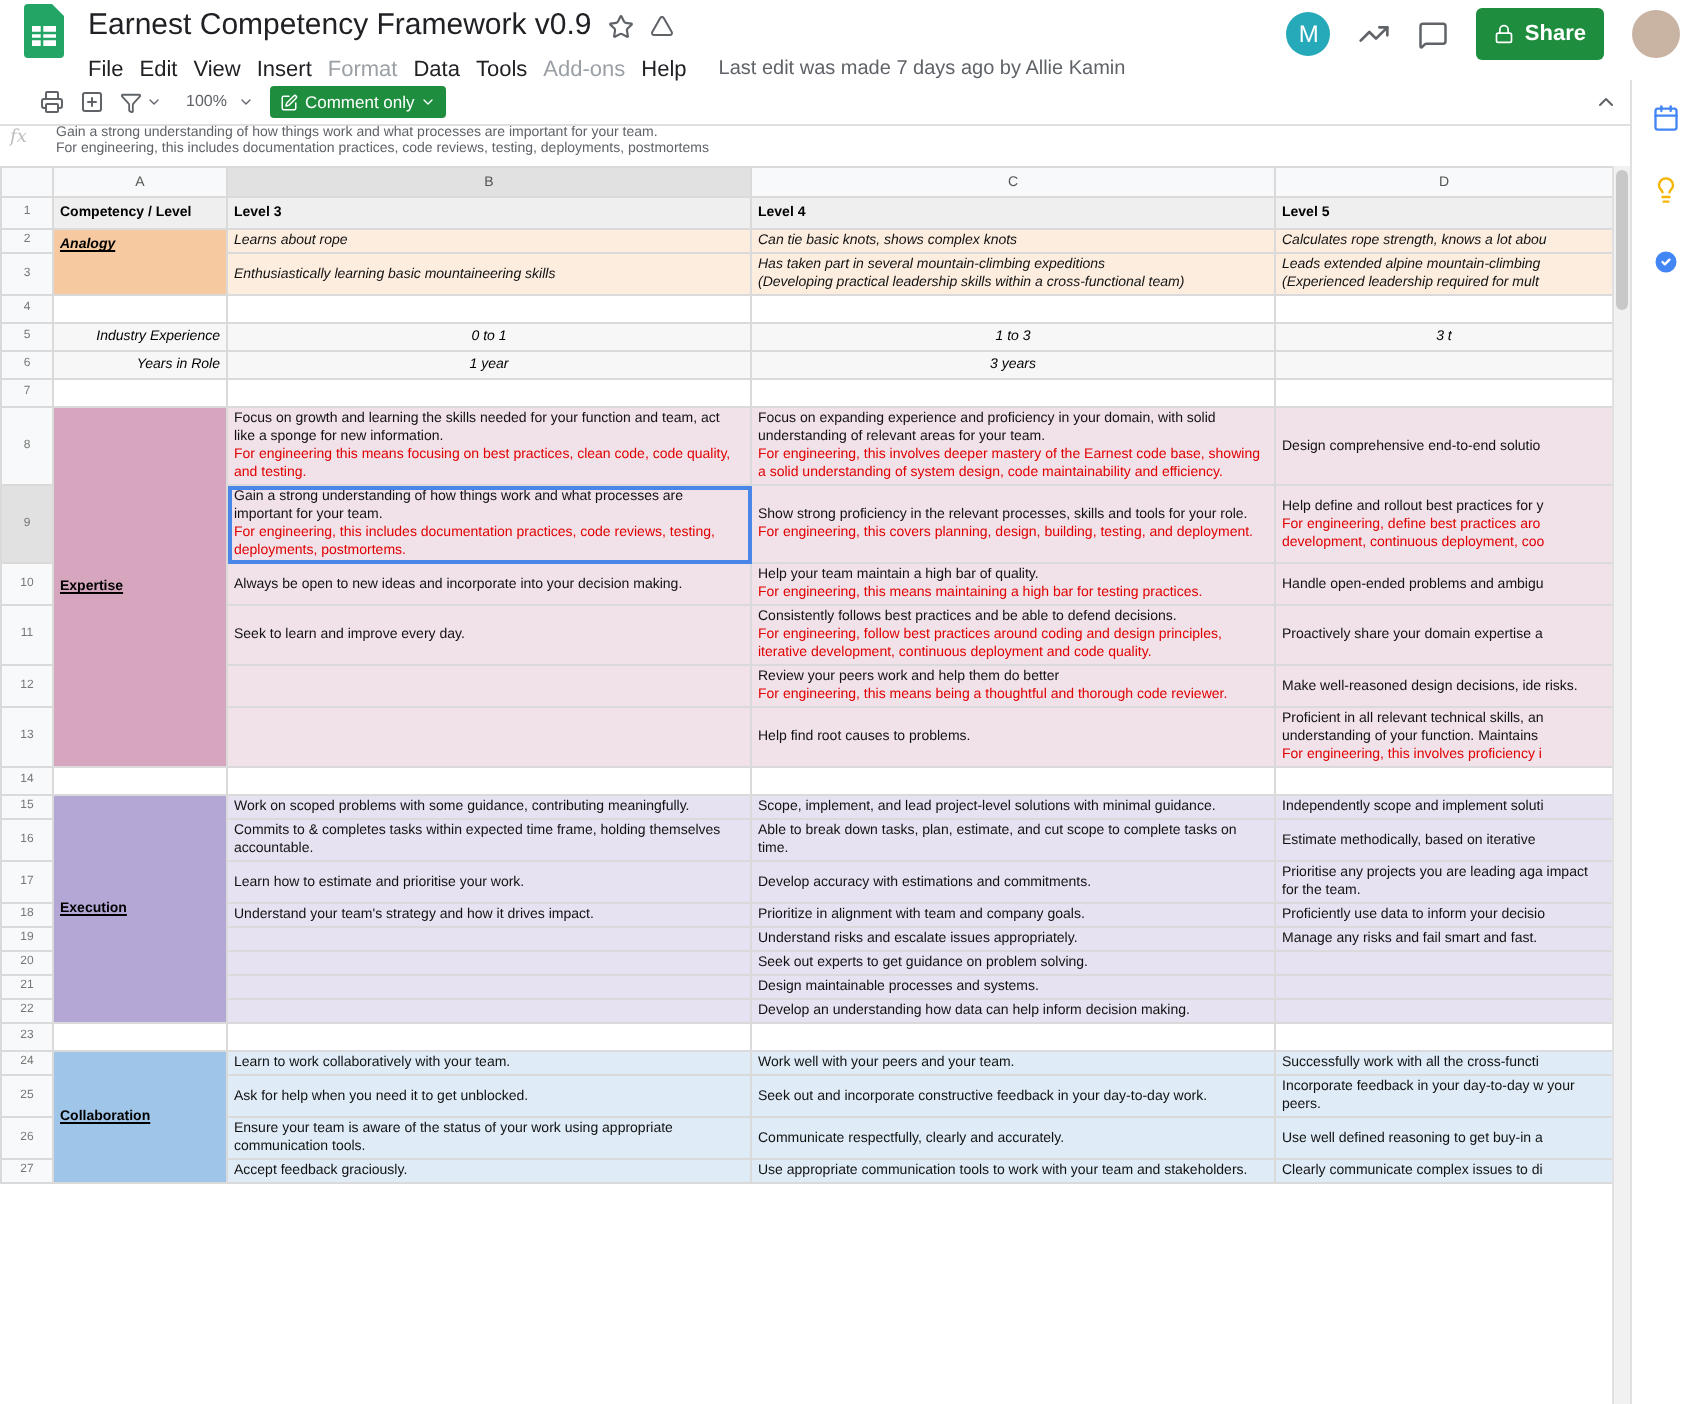  What do you see at coordinates (1504, 34) in the screenshot?
I see `lock-icon` at bounding box center [1504, 34].